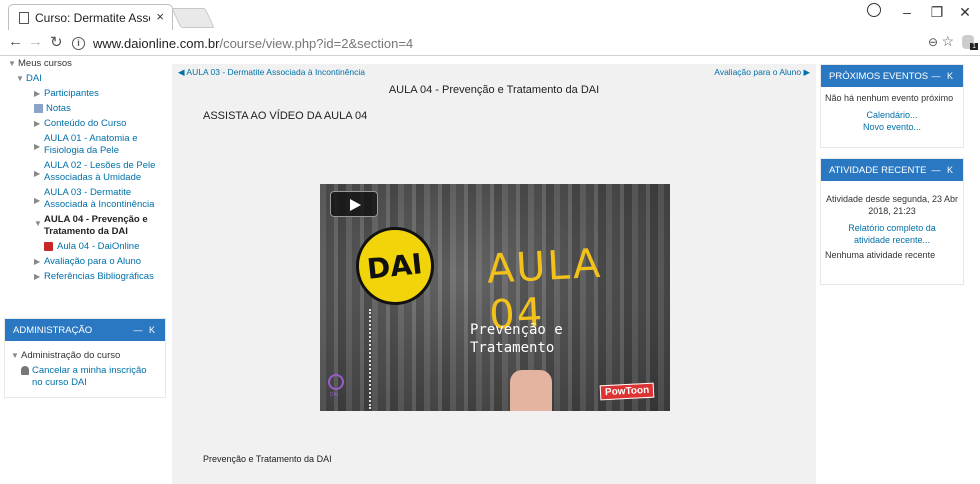 This screenshot has width=980, height=484. What do you see at coordinates (516, 330) in the screenshot?
I see `video-subtitle-line-1: Prevenção e` at bounding box center [516, 330].